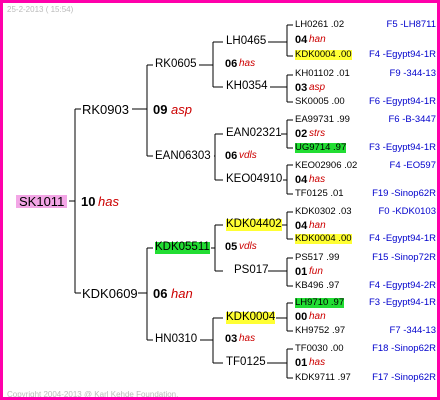 The height and width of the screenshot is (400, 440). What do you see at coordinates (160, 293) in the screenshot?
I see `gen1-num: 06` at bounding box center [160, 293].